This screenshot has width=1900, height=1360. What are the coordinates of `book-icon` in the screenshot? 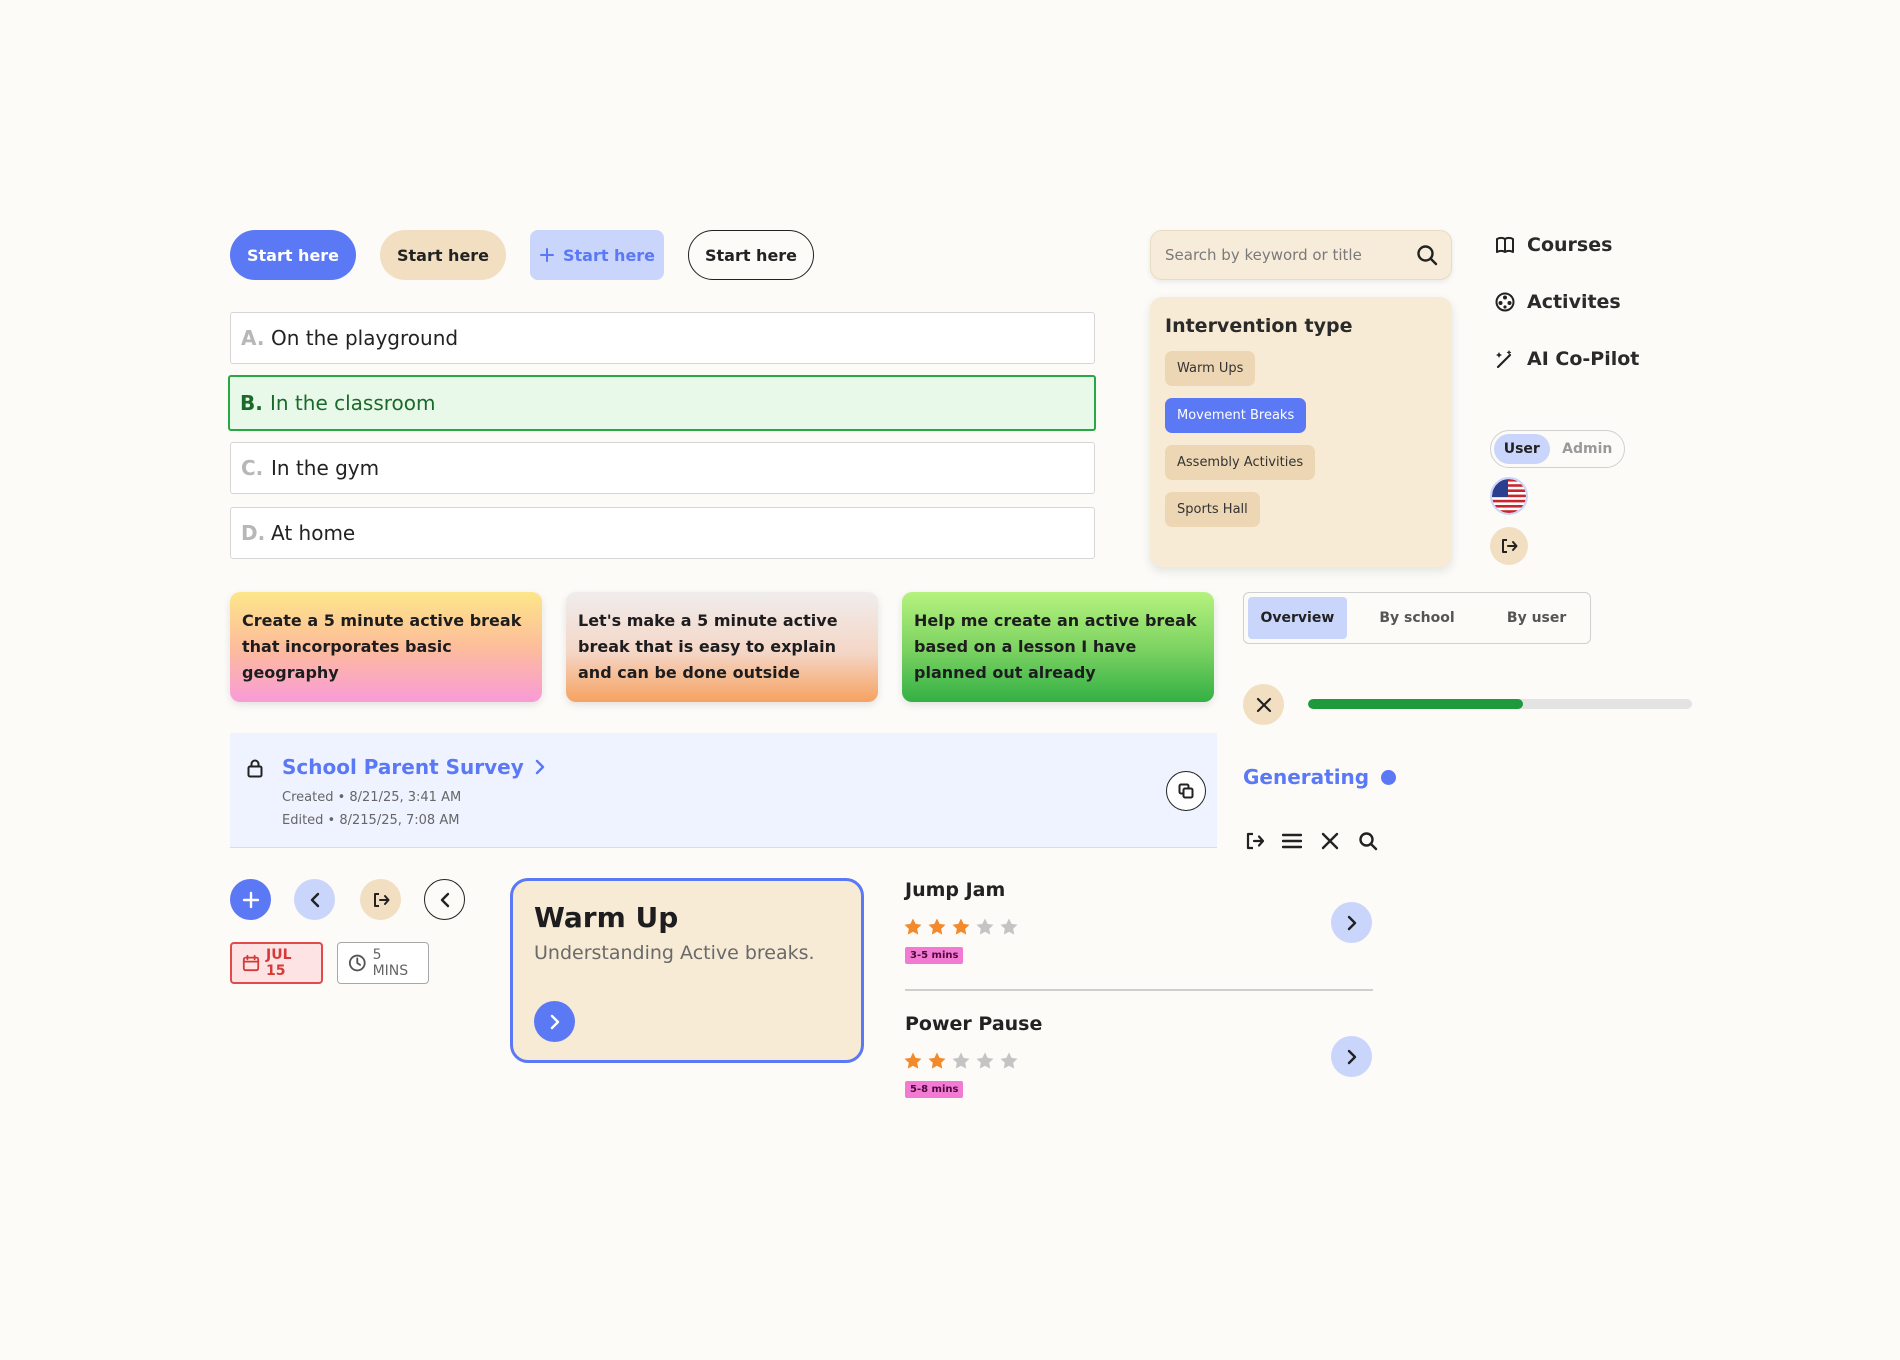 It's located at (1505, 244).